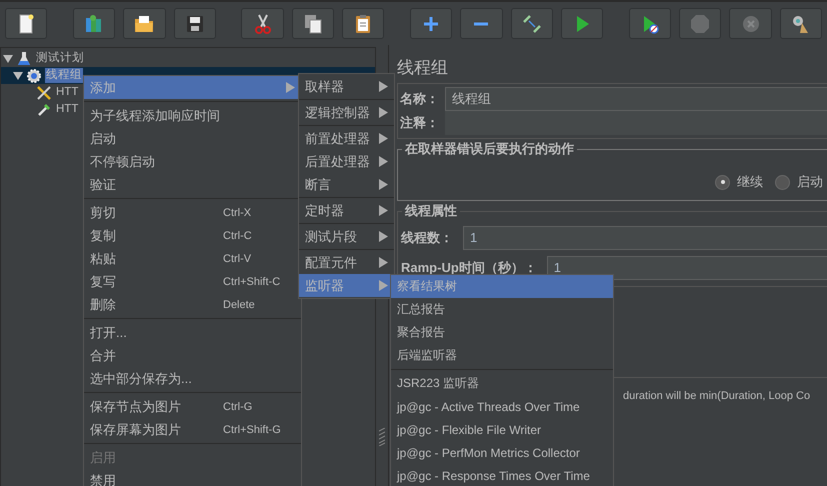 This screenshot has height=486, width=827. Describe the element at coordinates (192, 161) in the screenshot. I see `menu-item: 不停顿启动` at that location.